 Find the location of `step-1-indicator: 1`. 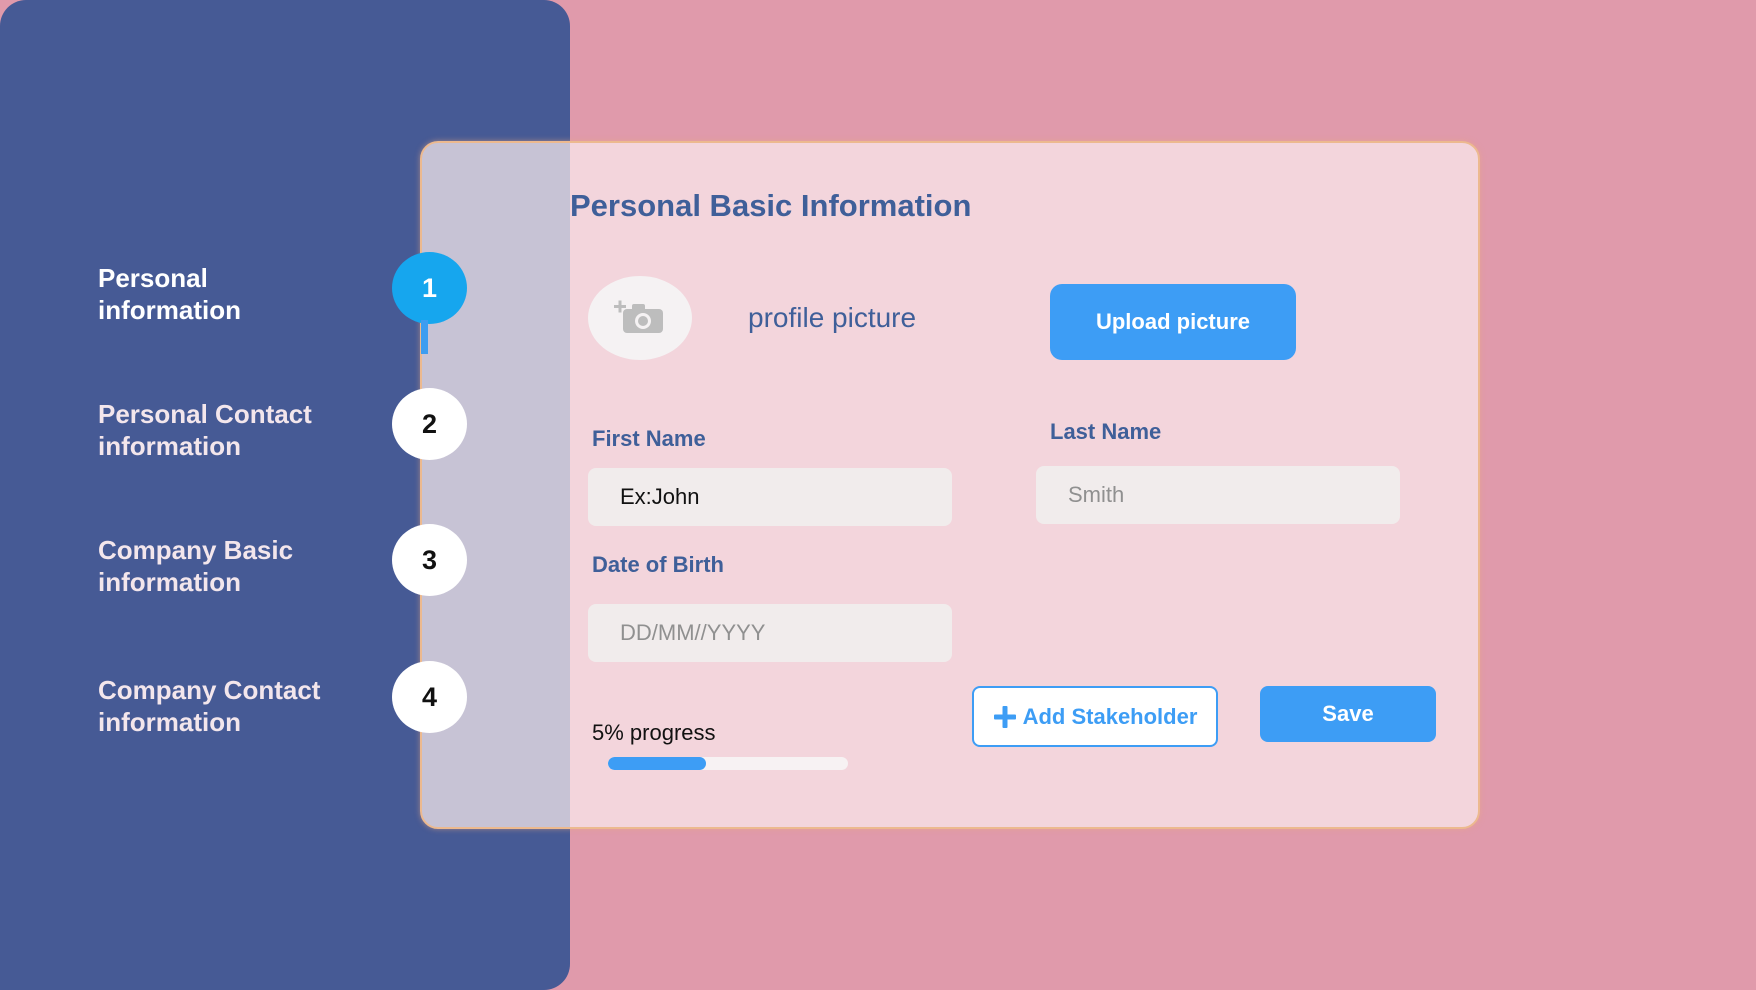

step-1-indicator: 1 is located at coordinates (429, 288).